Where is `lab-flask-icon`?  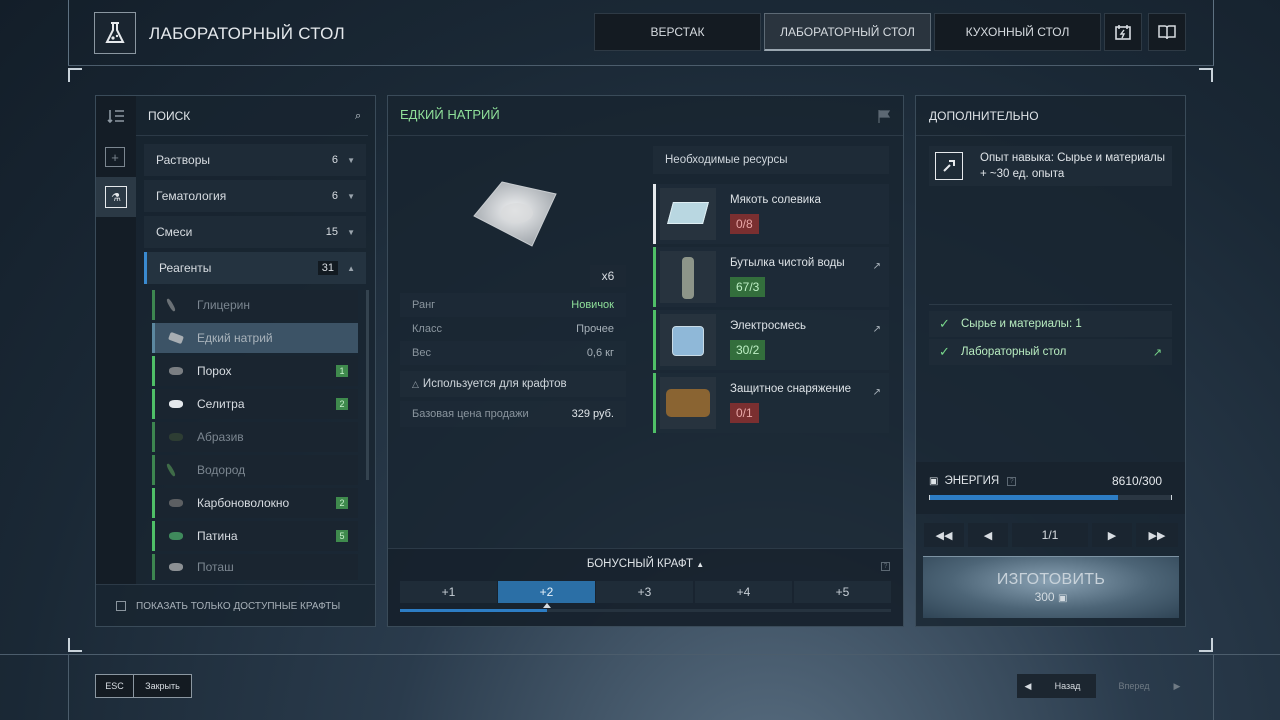 lab-flask-icon is located at coordinates (115, 33).